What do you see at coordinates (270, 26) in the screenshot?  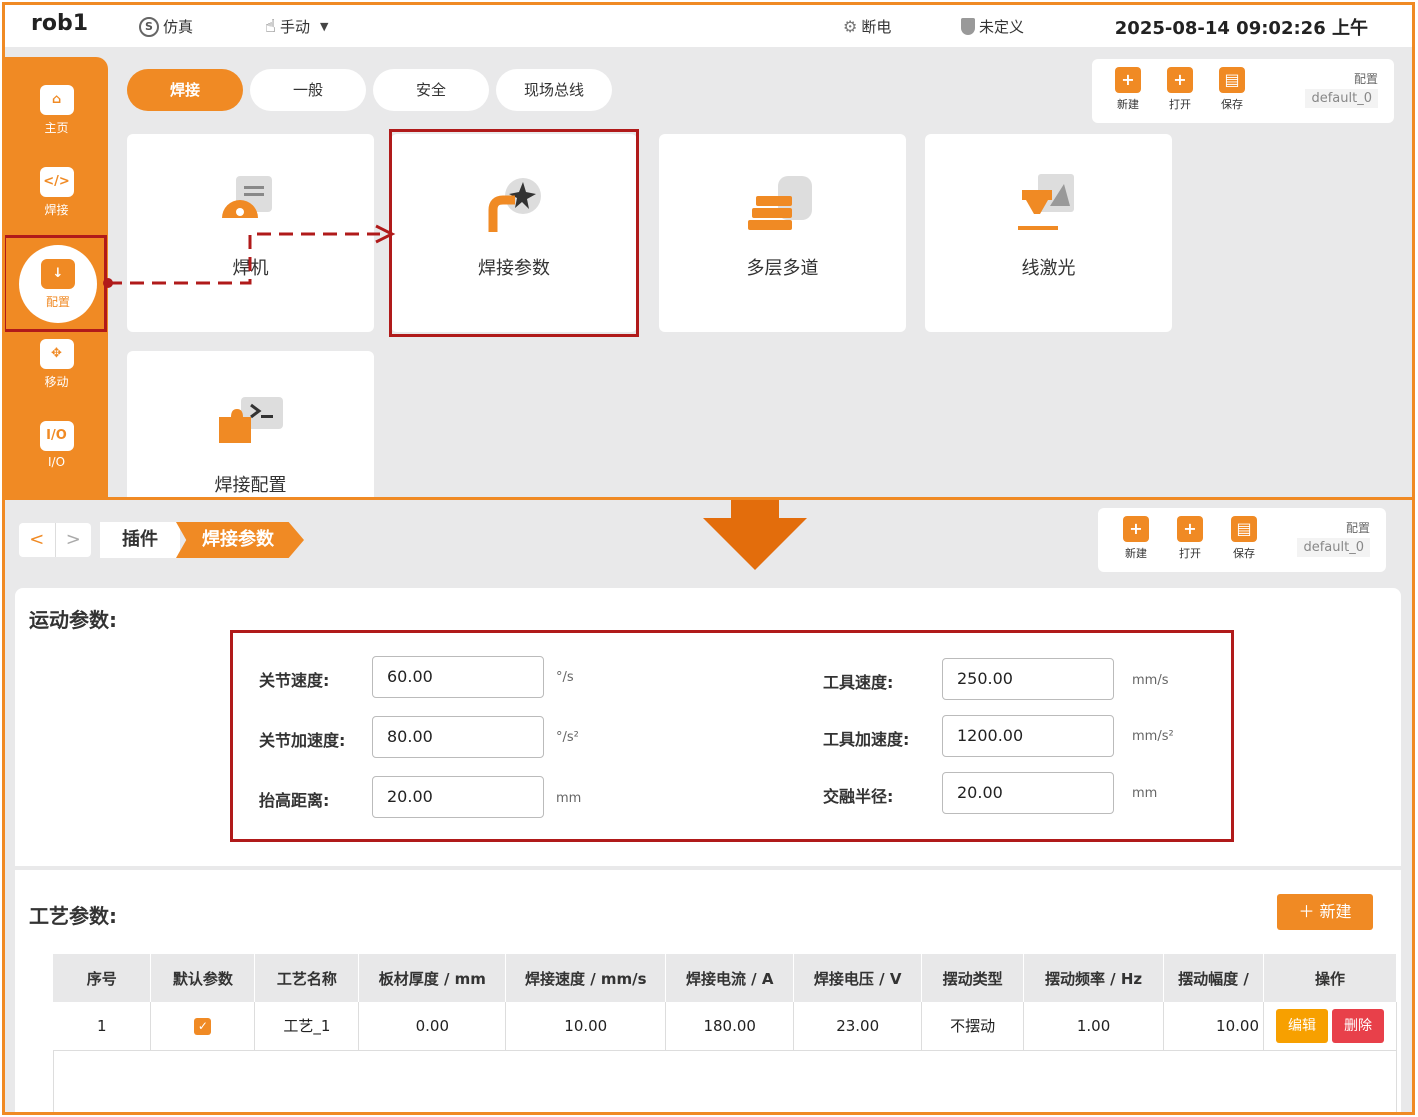 I see `hand-icon: ☝` at bounding box center [270, 26].